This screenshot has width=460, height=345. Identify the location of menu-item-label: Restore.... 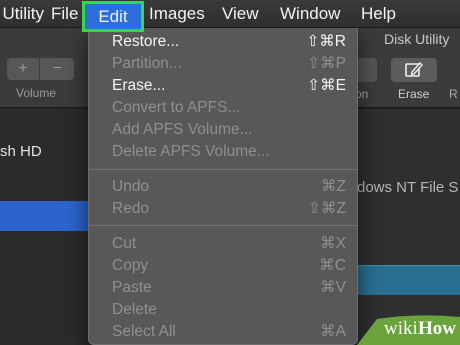
(146, 41).